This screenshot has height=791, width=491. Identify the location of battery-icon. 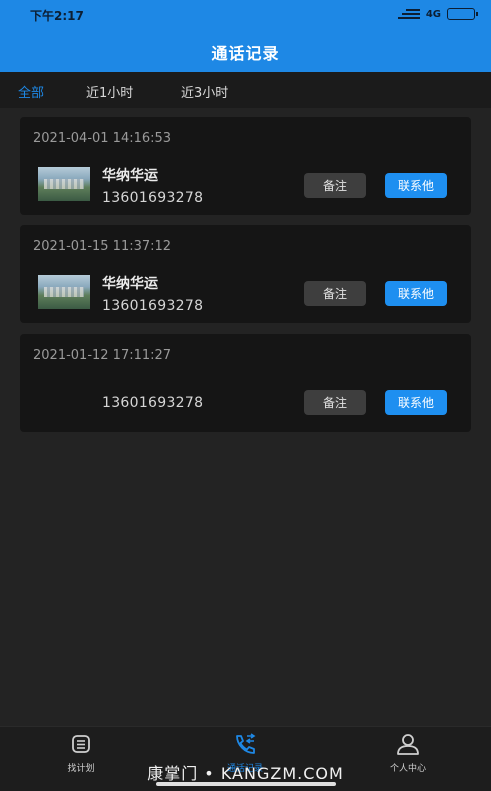
(462, 14).